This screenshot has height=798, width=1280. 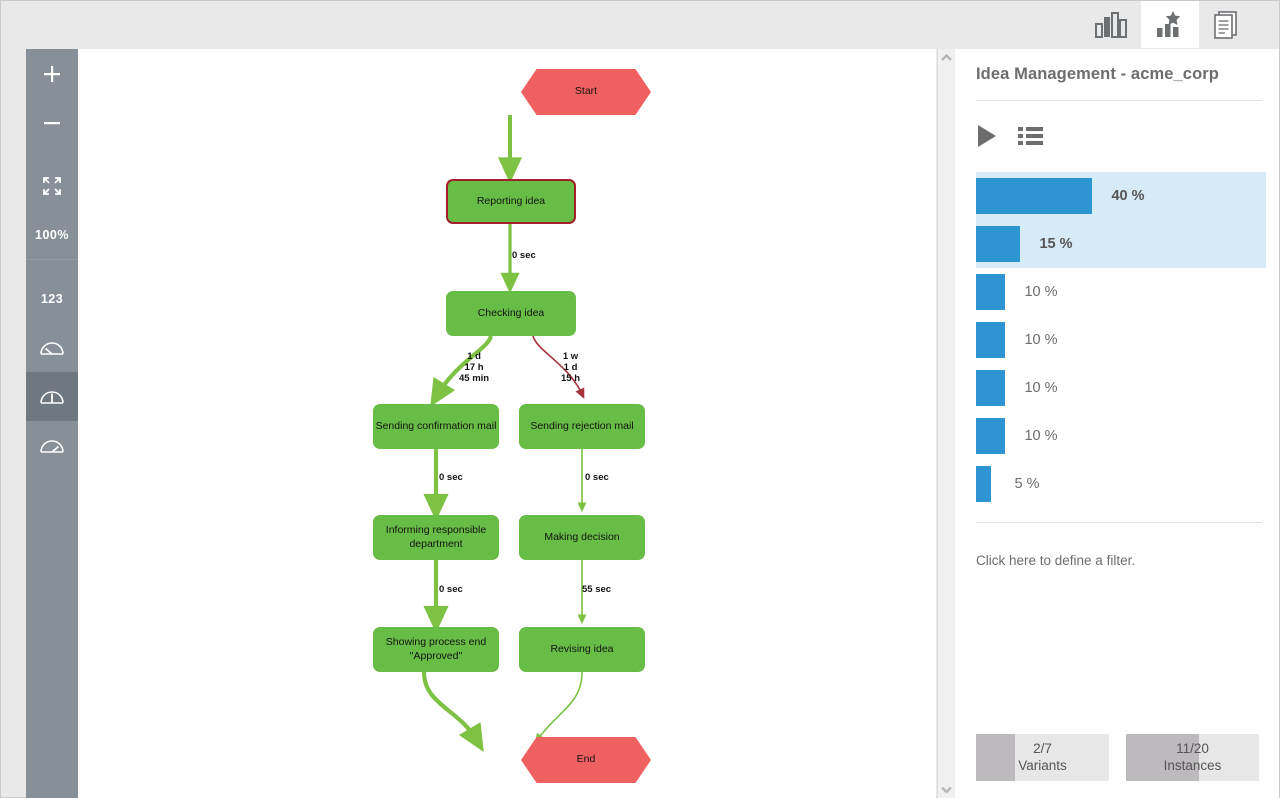 I want to click on edge-label-checking-sendconf: 1 d 17 h 45 min, so click(x=474, y=368).